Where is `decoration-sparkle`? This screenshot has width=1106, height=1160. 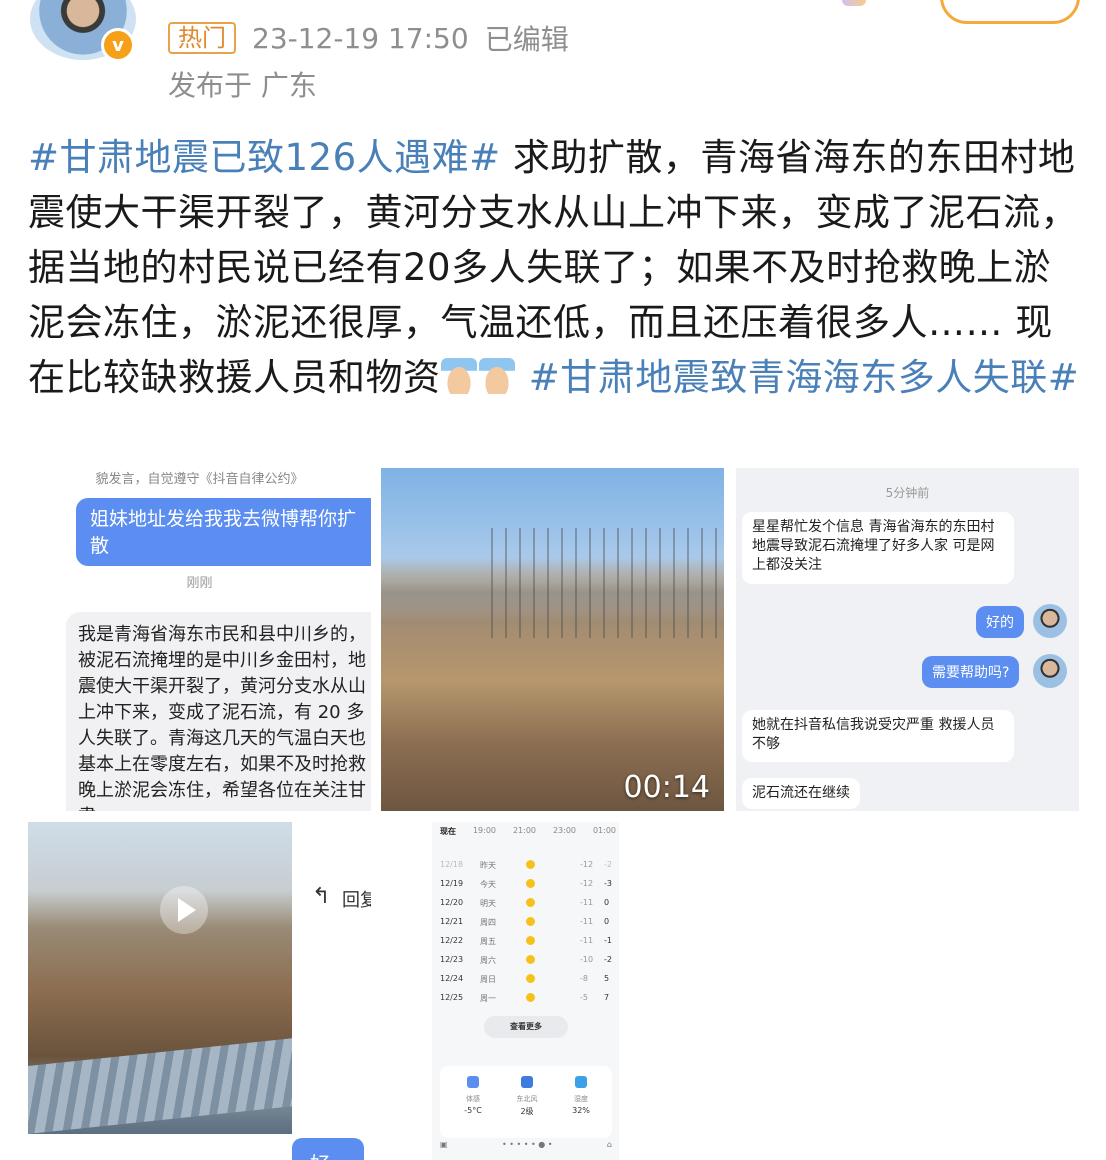 decoration-sparkle is located at coordinates (854, 3).